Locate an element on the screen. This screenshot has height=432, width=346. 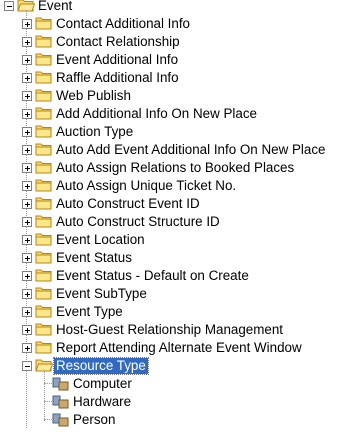
tree-node-label: Add Additional Info On New Place is located at coordinates (156, 114).